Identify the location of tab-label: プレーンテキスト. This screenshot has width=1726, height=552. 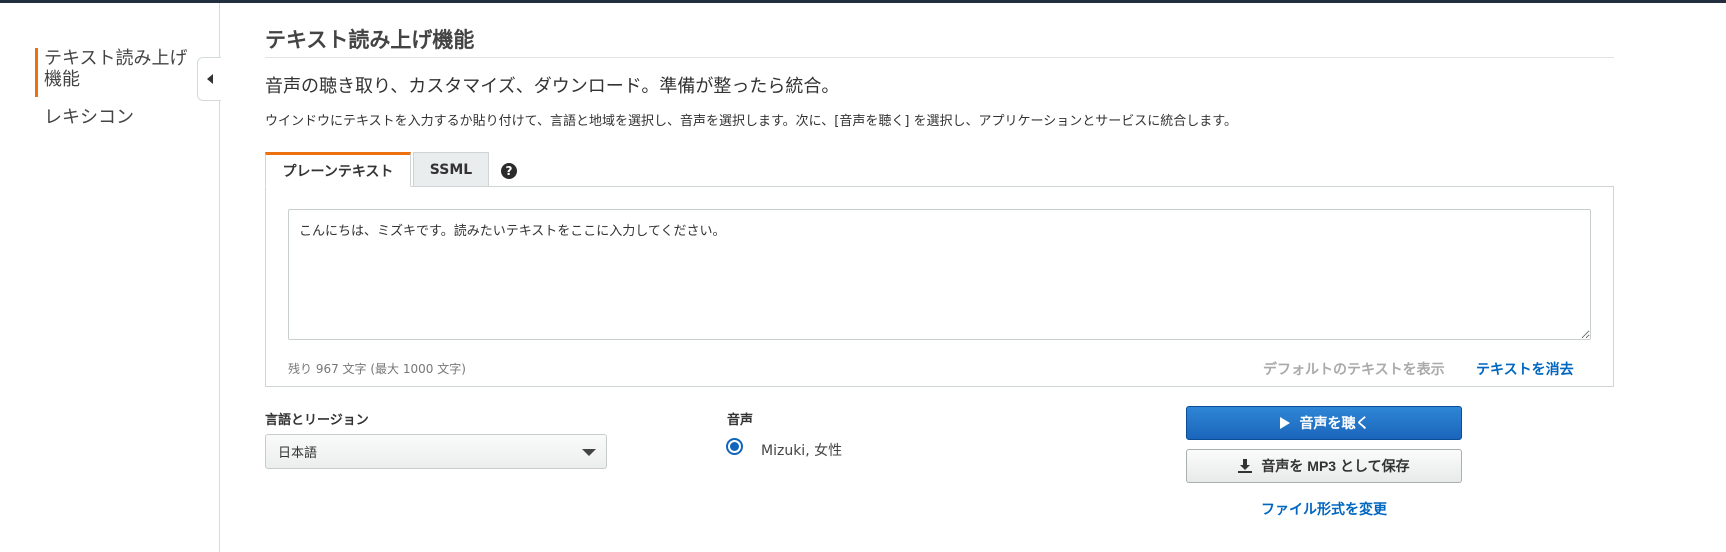
(338, 171).